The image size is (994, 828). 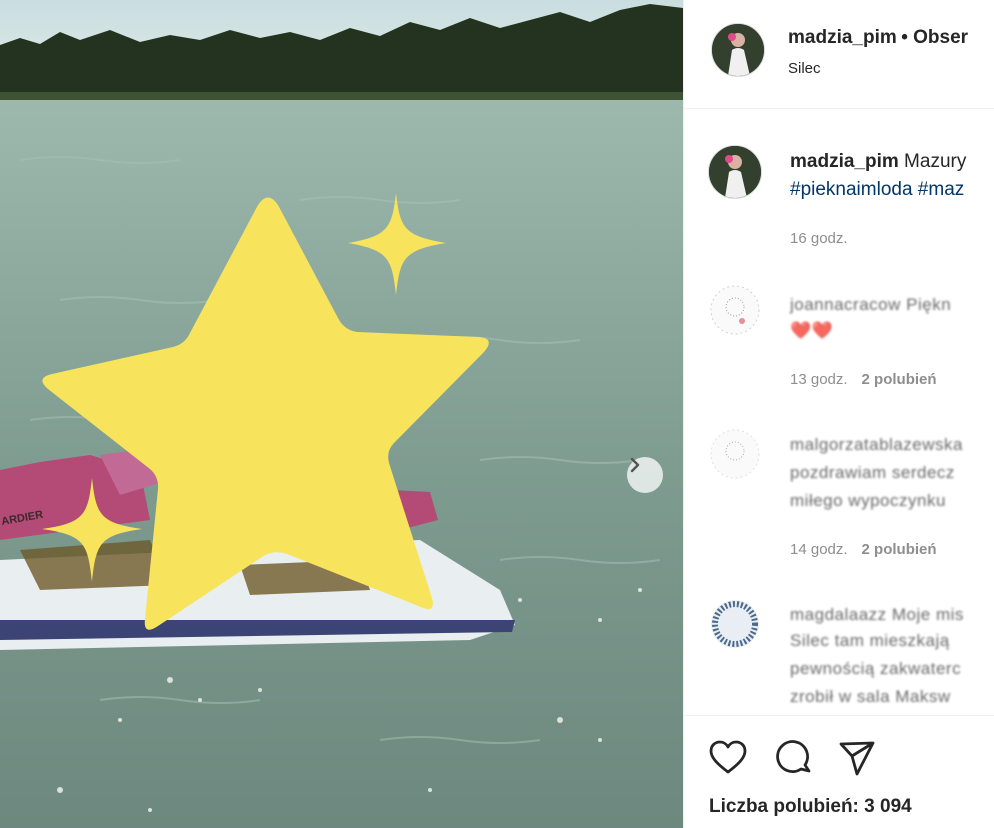 I want to click on comment-text: malgorzatablazewska, so click(x=876, y=444).